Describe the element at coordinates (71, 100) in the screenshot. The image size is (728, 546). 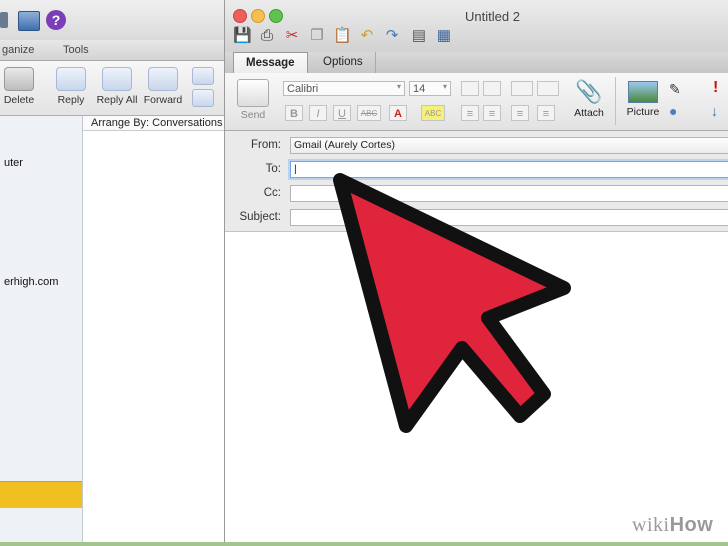
I see `reply-label: Reply` at that location.